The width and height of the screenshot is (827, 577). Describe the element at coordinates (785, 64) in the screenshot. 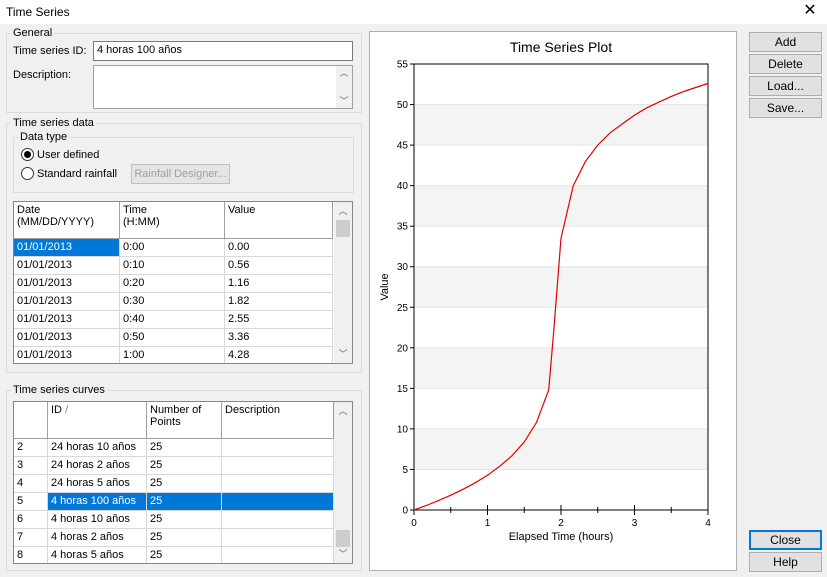

I see `delete-button: Delete` at that location.